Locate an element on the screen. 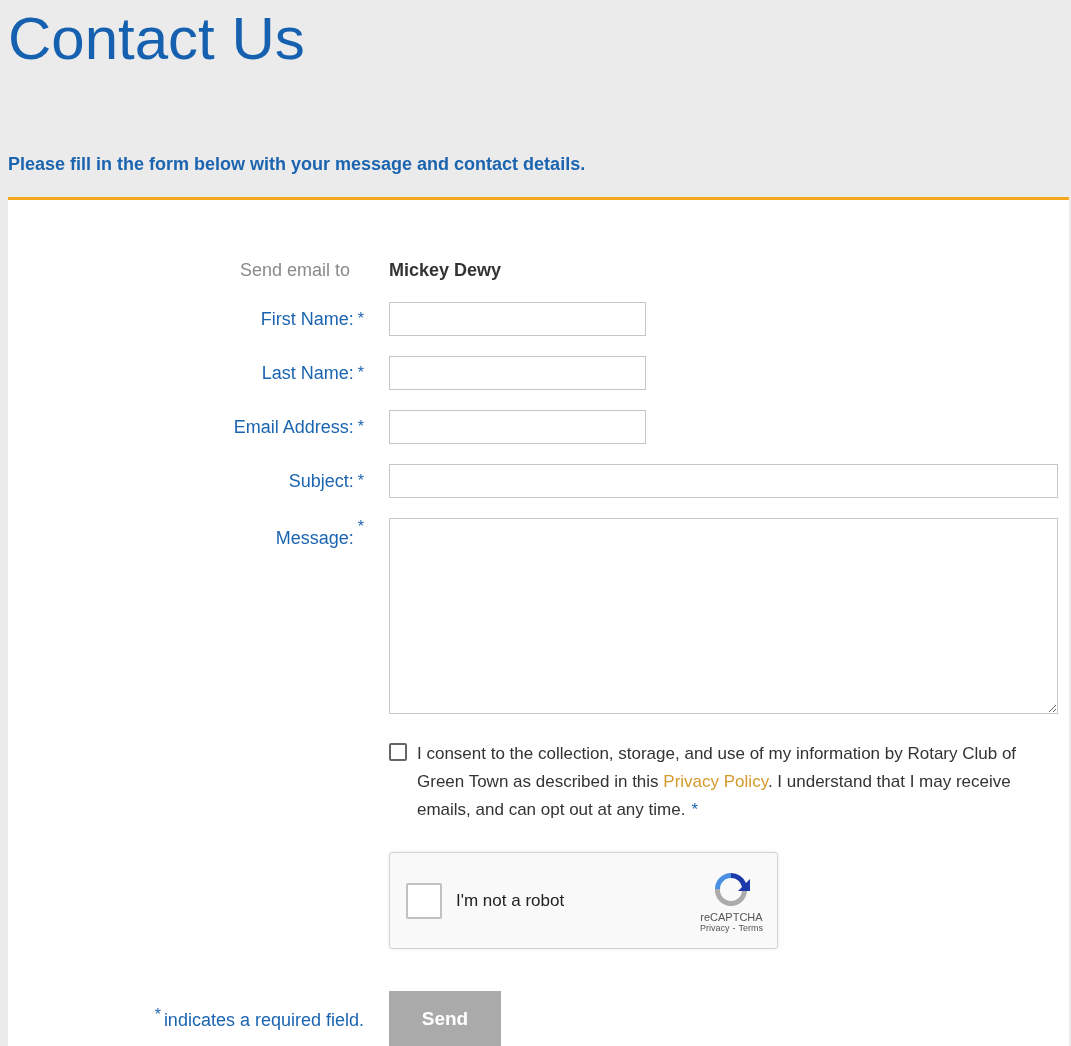 This screenshot has width=1071, height=1046. captcha-label: I'm not a robot is located at coordinates (511, 900).